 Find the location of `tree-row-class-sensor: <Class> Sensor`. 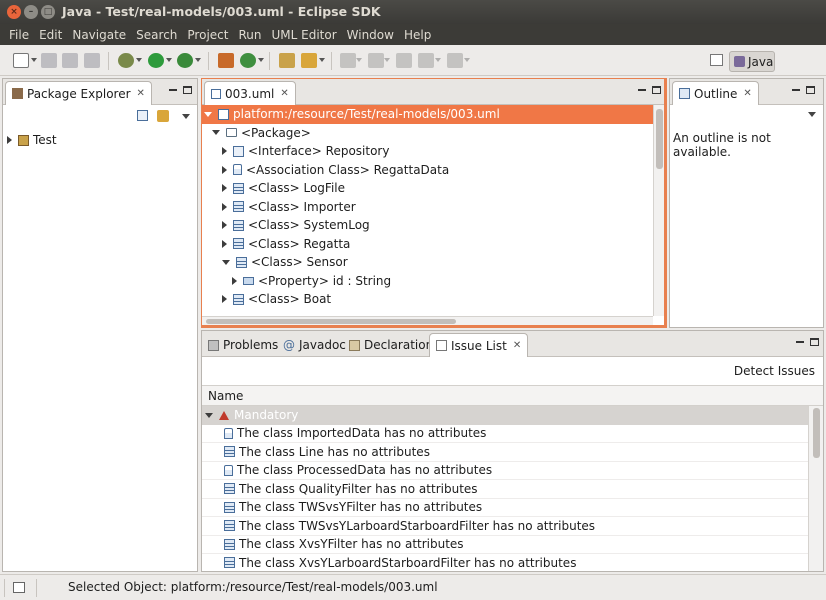

tree-row-class-sensor: <Class> Sensor is located at coordinates (427, 262).